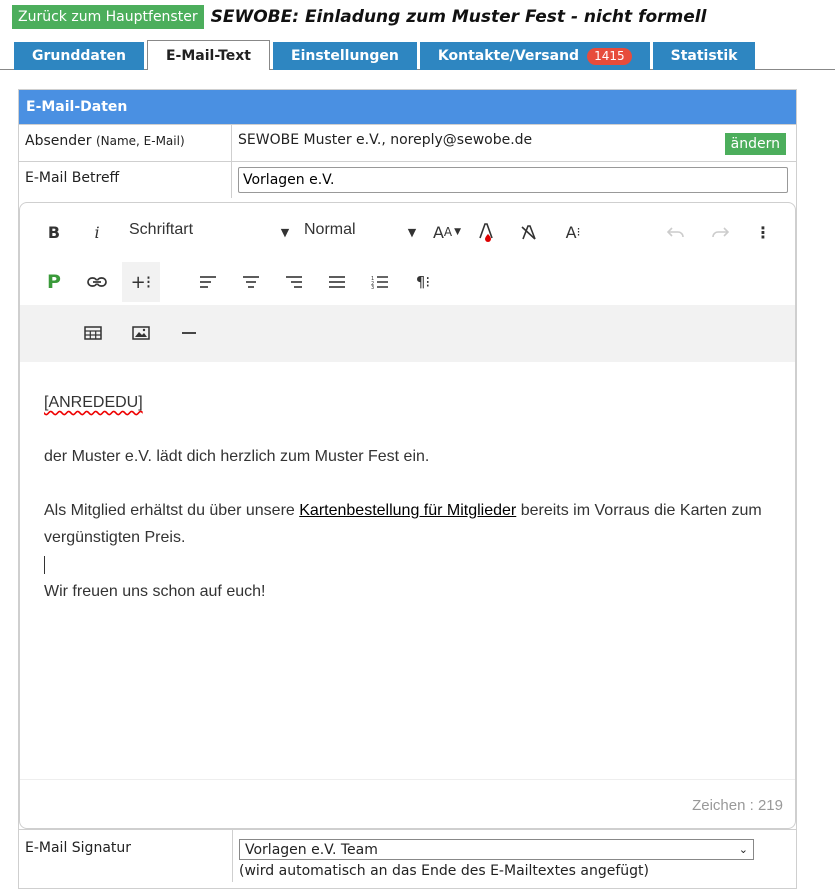 The width and height of the screenshot is (835, 889). I want to click on sender-value: SEWOBE Muster e.V., noreply@sewobe.de, so click(385, 140).